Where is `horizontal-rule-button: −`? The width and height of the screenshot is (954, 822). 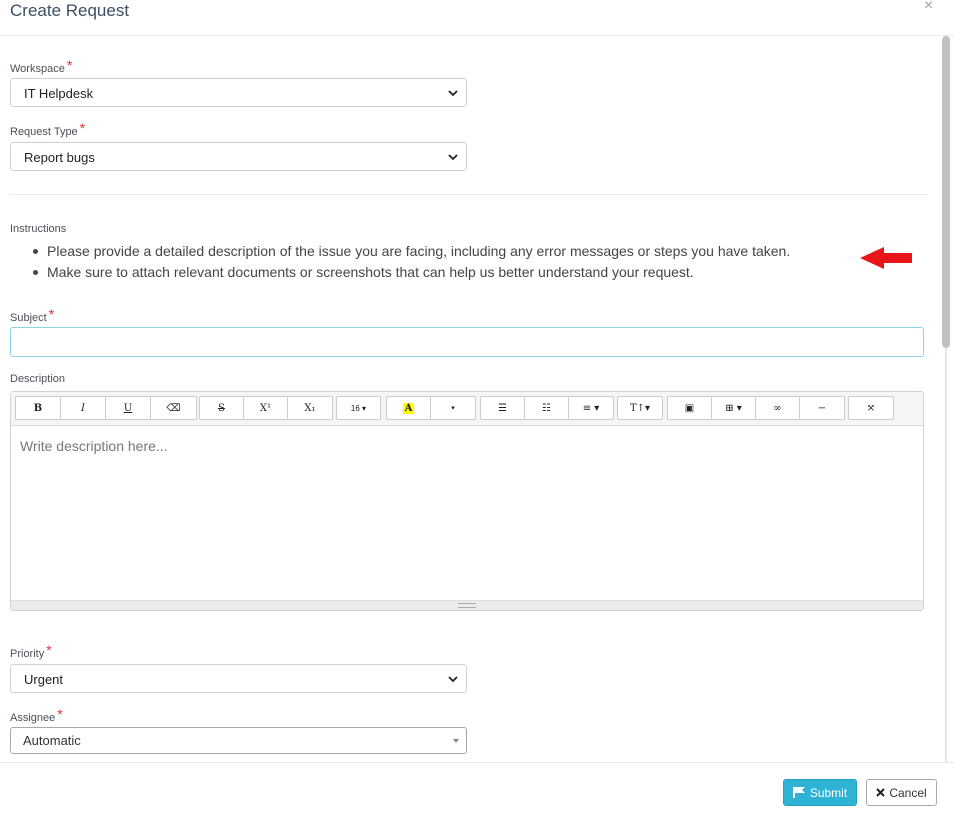 horizontal-rule-button: − is located at coordinates (822, 408).